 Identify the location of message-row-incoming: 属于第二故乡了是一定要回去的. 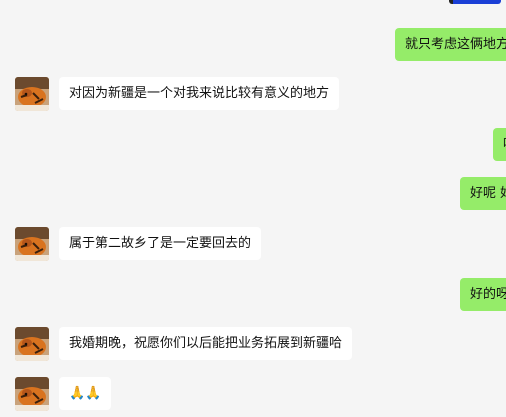
(138, 244).